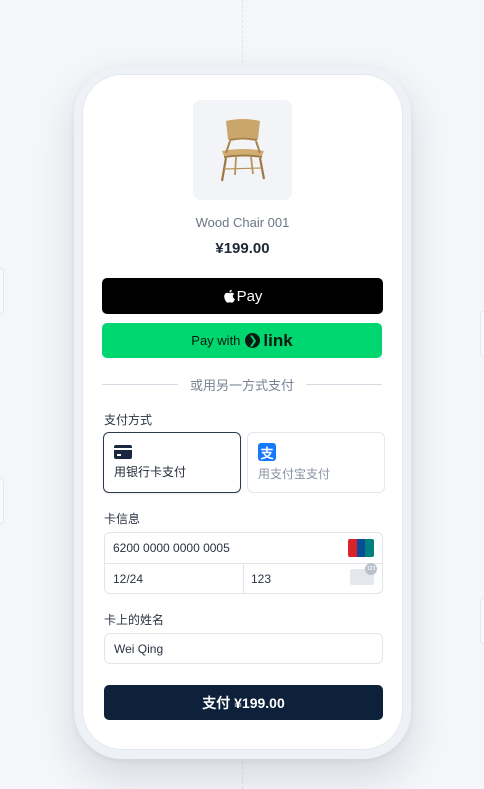 The height and width of the screenshot is (789, 484). Describe the element at coordinates (261, 579) in the screenshot. I see `card-cvc-value: 123` at that location.